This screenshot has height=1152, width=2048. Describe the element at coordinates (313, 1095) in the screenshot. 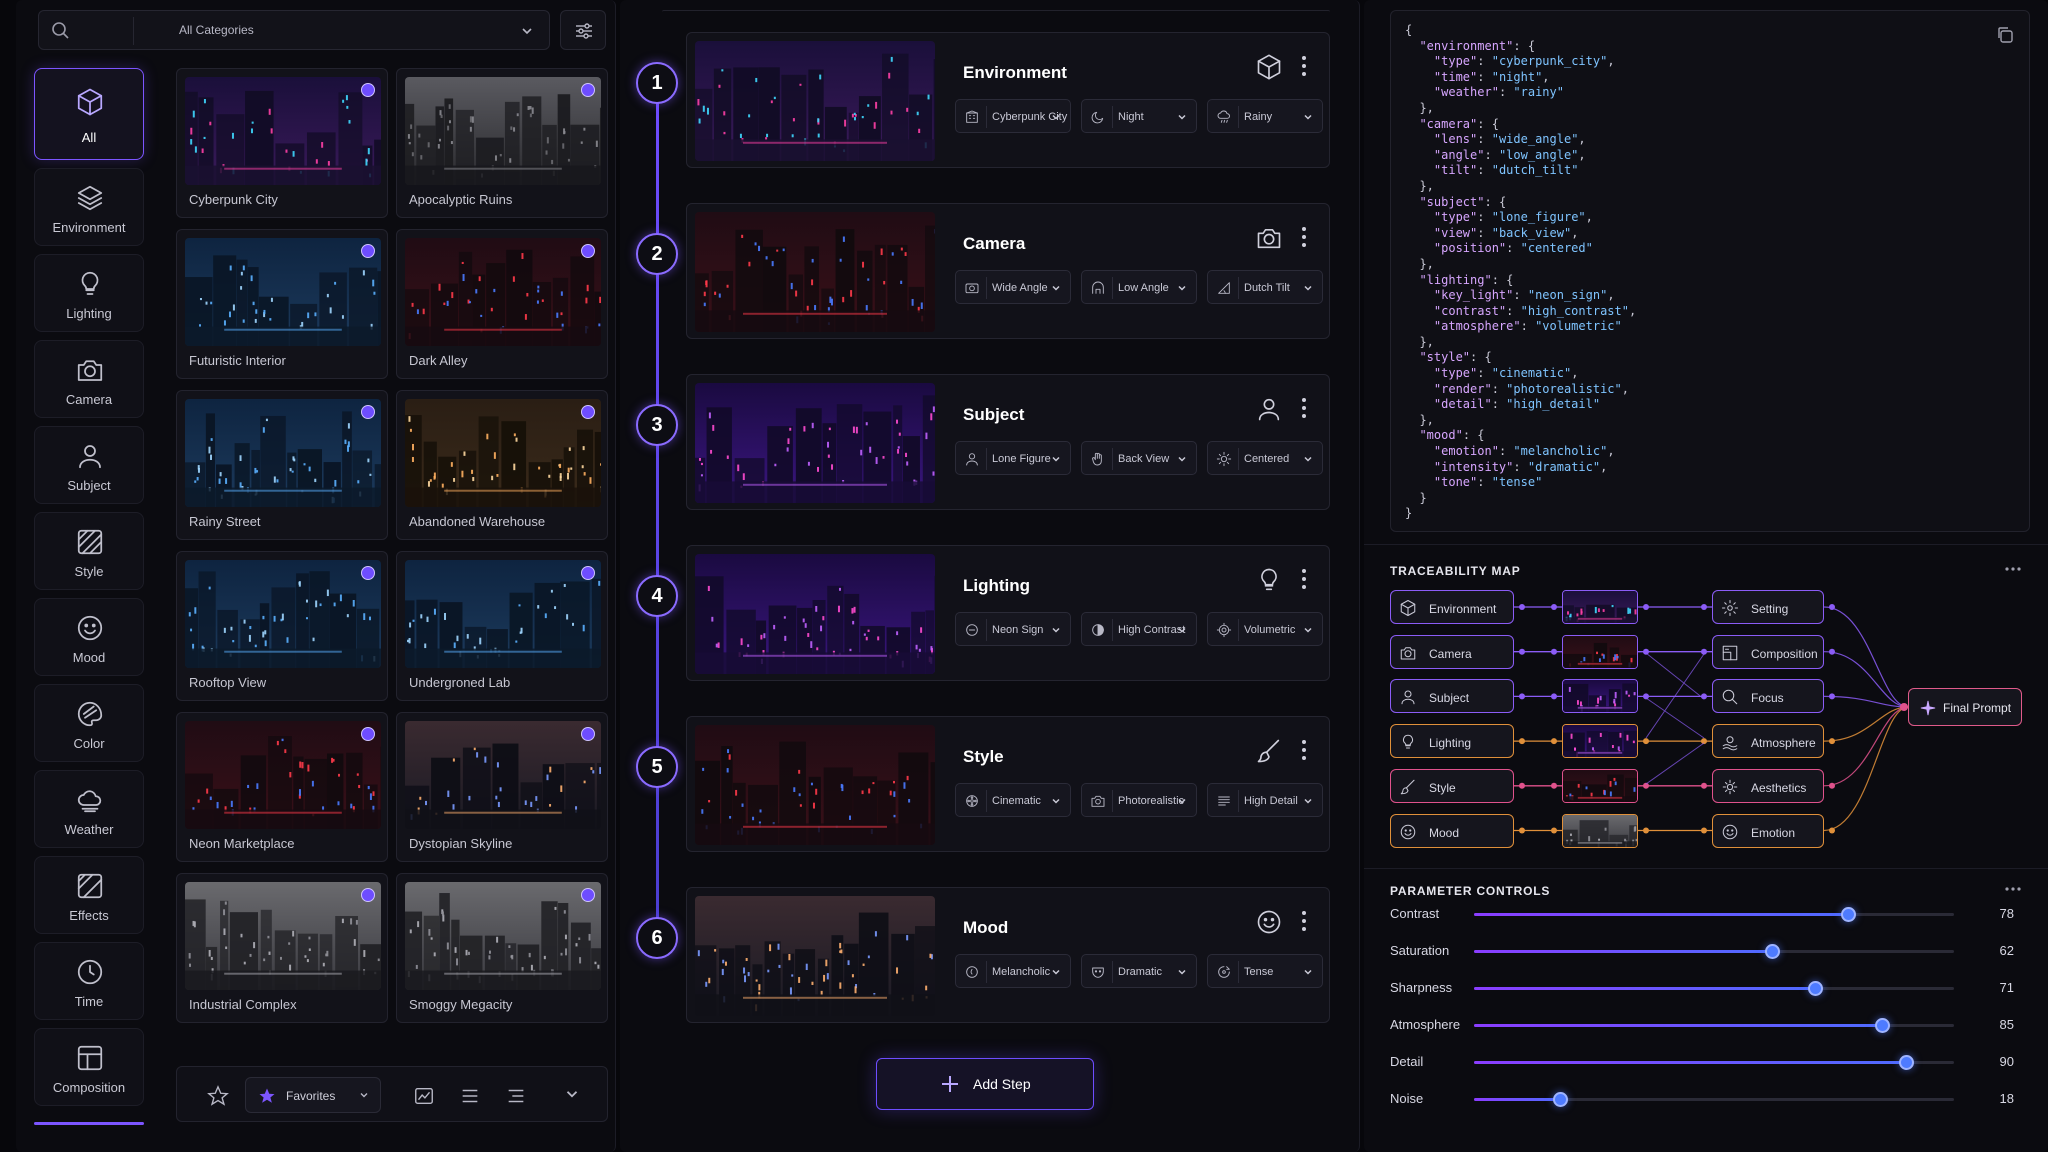

I see `favorites-dropdown: Favorites` at that location.